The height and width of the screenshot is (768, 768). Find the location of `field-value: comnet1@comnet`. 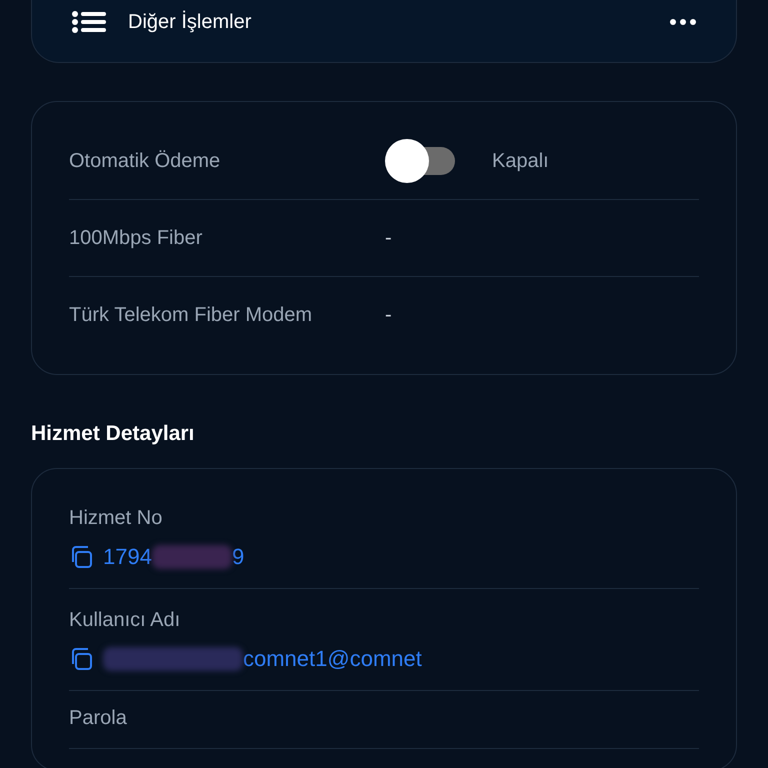

field-value: comnet1@comnet is located at coordinates (332, 659).